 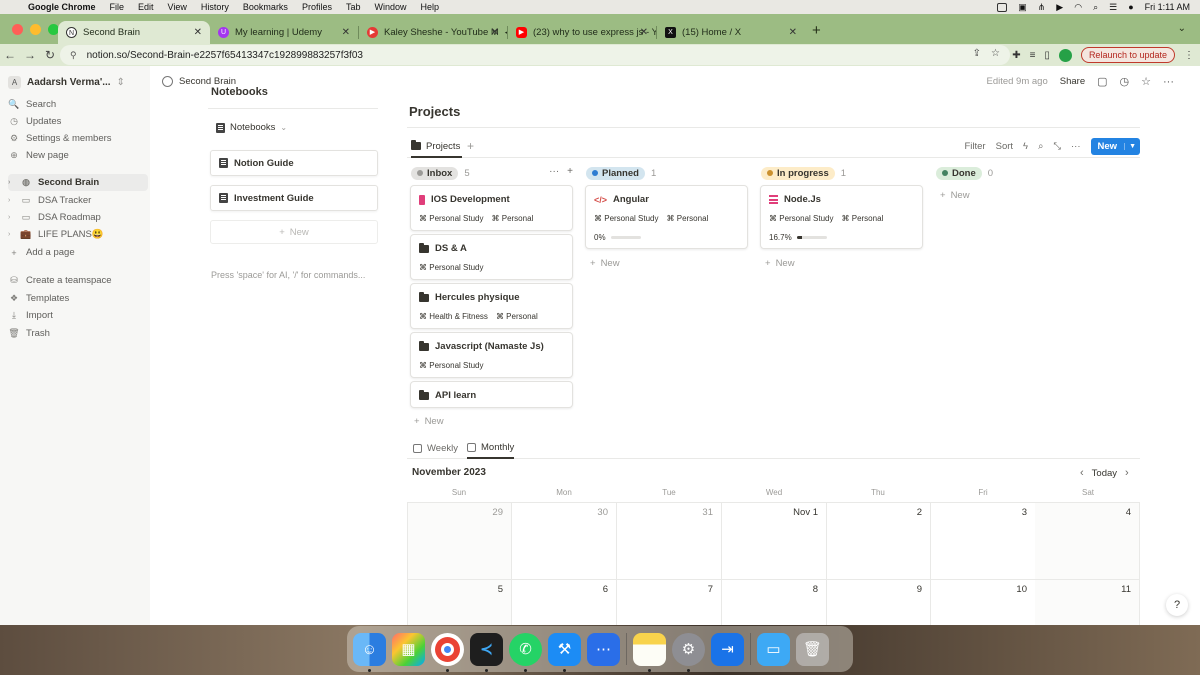 What do you see at coordinates (78, 155) in the screenshot?
I see `sidebar-item-new-page: ⊕ New page` at bounding box center [78, 155].